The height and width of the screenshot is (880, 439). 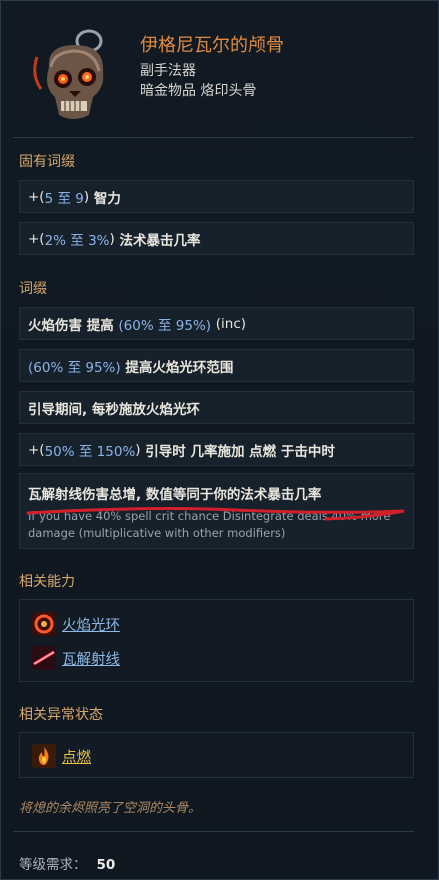 I want to click on mod-text: 引导时 几率施加 点燃 于击中时, so click(x=240, y=451).